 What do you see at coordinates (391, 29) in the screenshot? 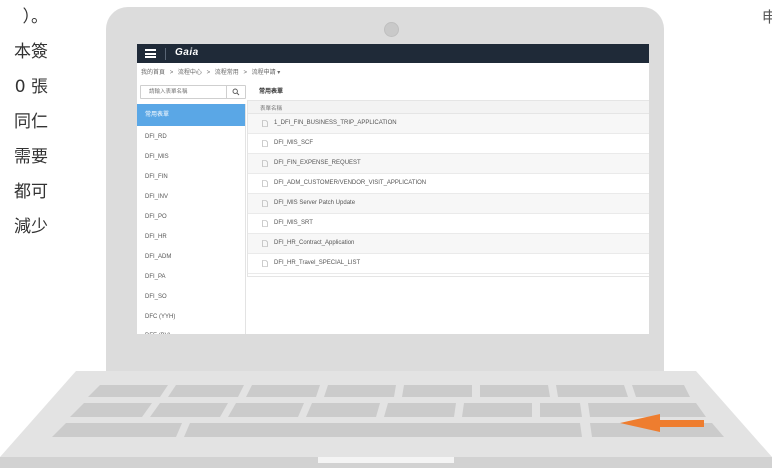
I see `camera-icon` at bounding box center [391, 29].